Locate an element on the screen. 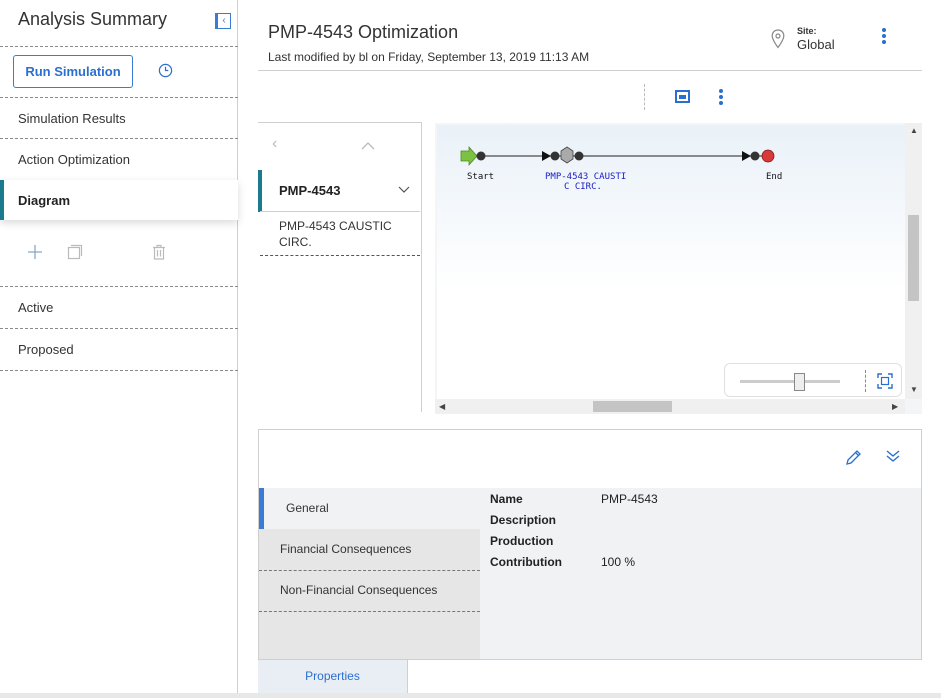  tree-selected-indicator is located at coordinates (260, 191).